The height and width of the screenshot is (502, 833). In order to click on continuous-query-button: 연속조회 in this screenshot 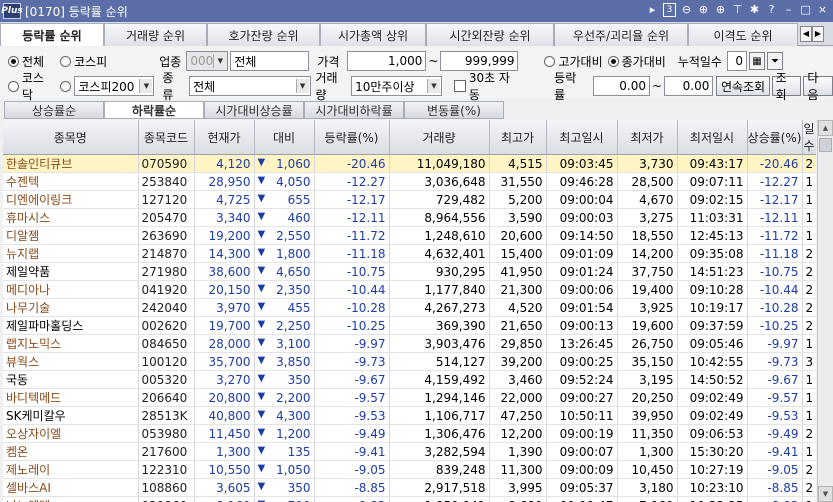, I will do `click(743, 86)`.